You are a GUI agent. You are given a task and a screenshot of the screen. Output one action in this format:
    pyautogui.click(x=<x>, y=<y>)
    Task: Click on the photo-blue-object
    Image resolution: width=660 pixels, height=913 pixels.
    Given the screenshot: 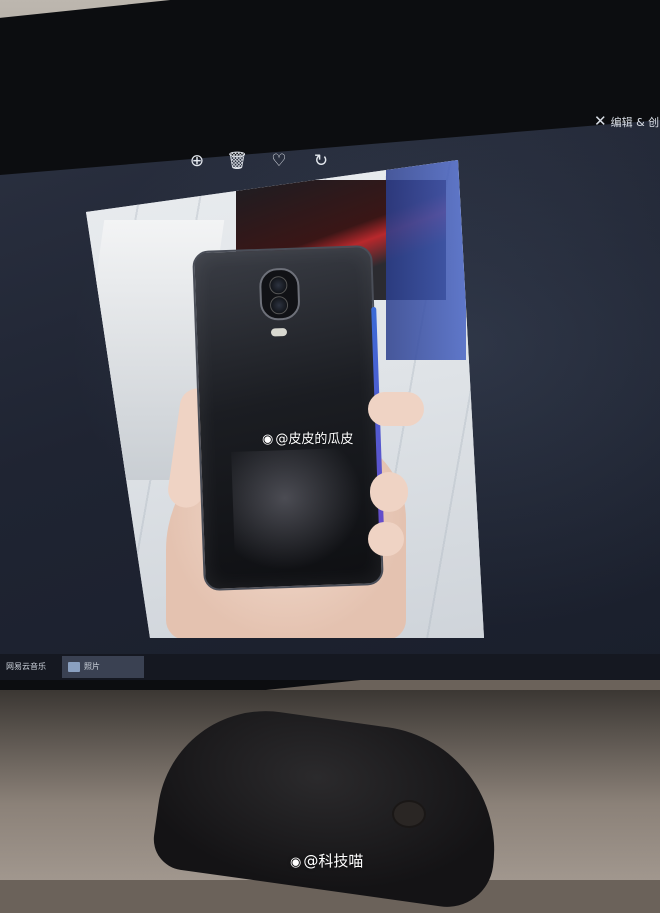 What is the action you would take?
    pyautogui.click(x=426, y=260)
    